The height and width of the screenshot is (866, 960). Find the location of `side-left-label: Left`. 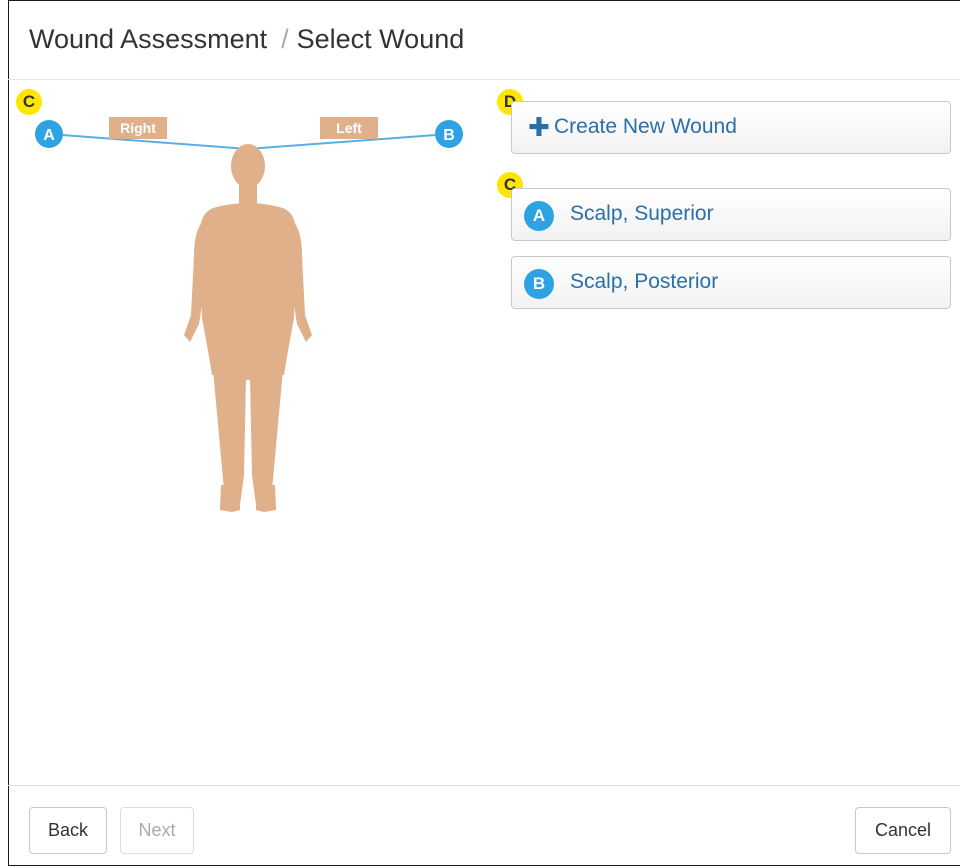

side-left-label: Left is located at coordinates (349, 128).